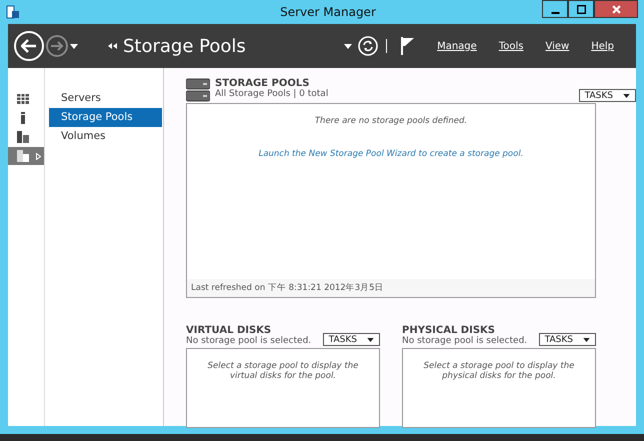 The height and width of the screenshot is (441, 644). I want to click on section-subtitle: All Storage Pools | 0 total, so click(272, 94).